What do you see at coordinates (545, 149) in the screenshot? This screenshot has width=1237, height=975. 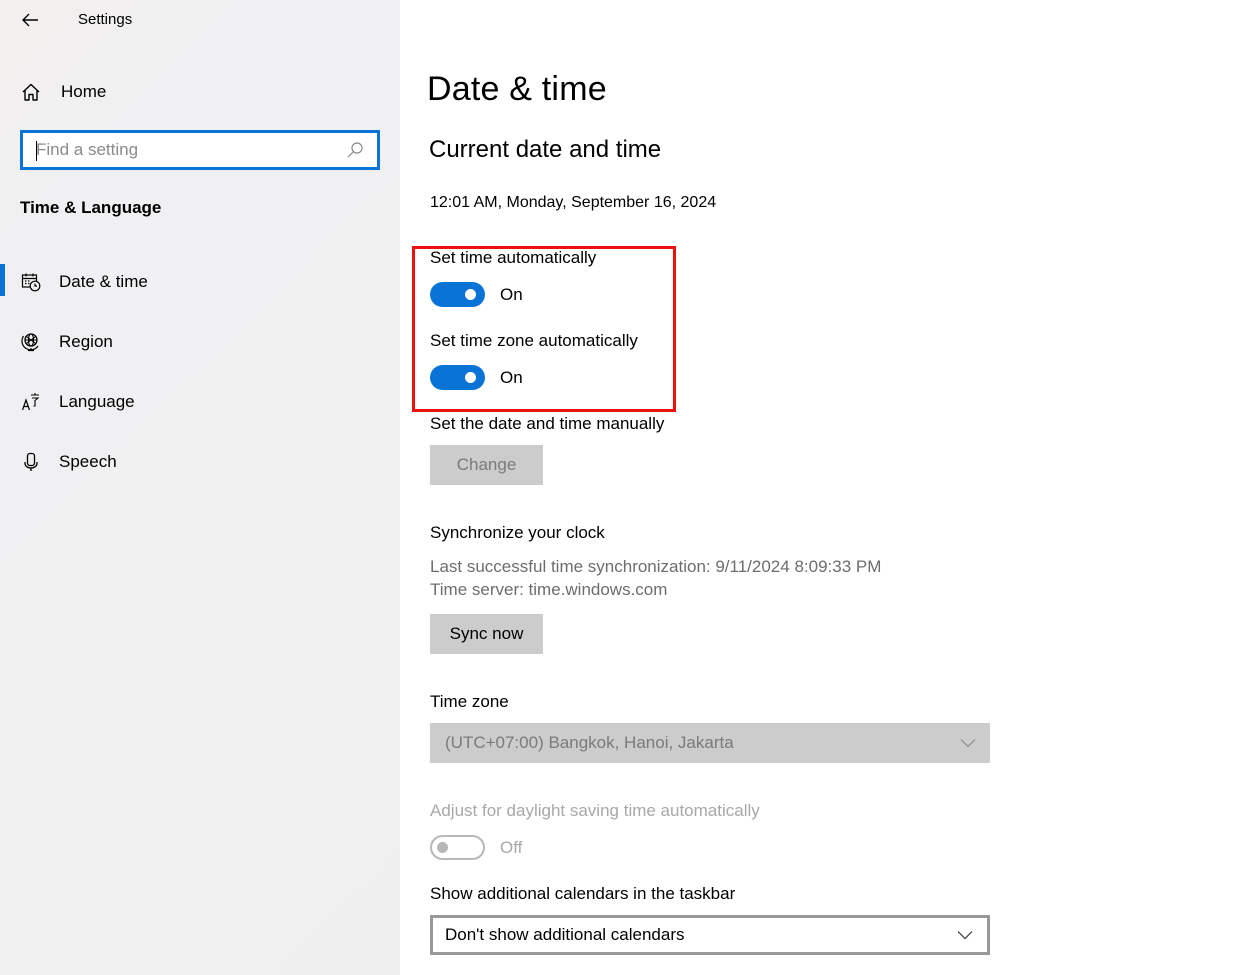 I see `section-current-date-time: Current date and time` at bounding box center [545, 149].